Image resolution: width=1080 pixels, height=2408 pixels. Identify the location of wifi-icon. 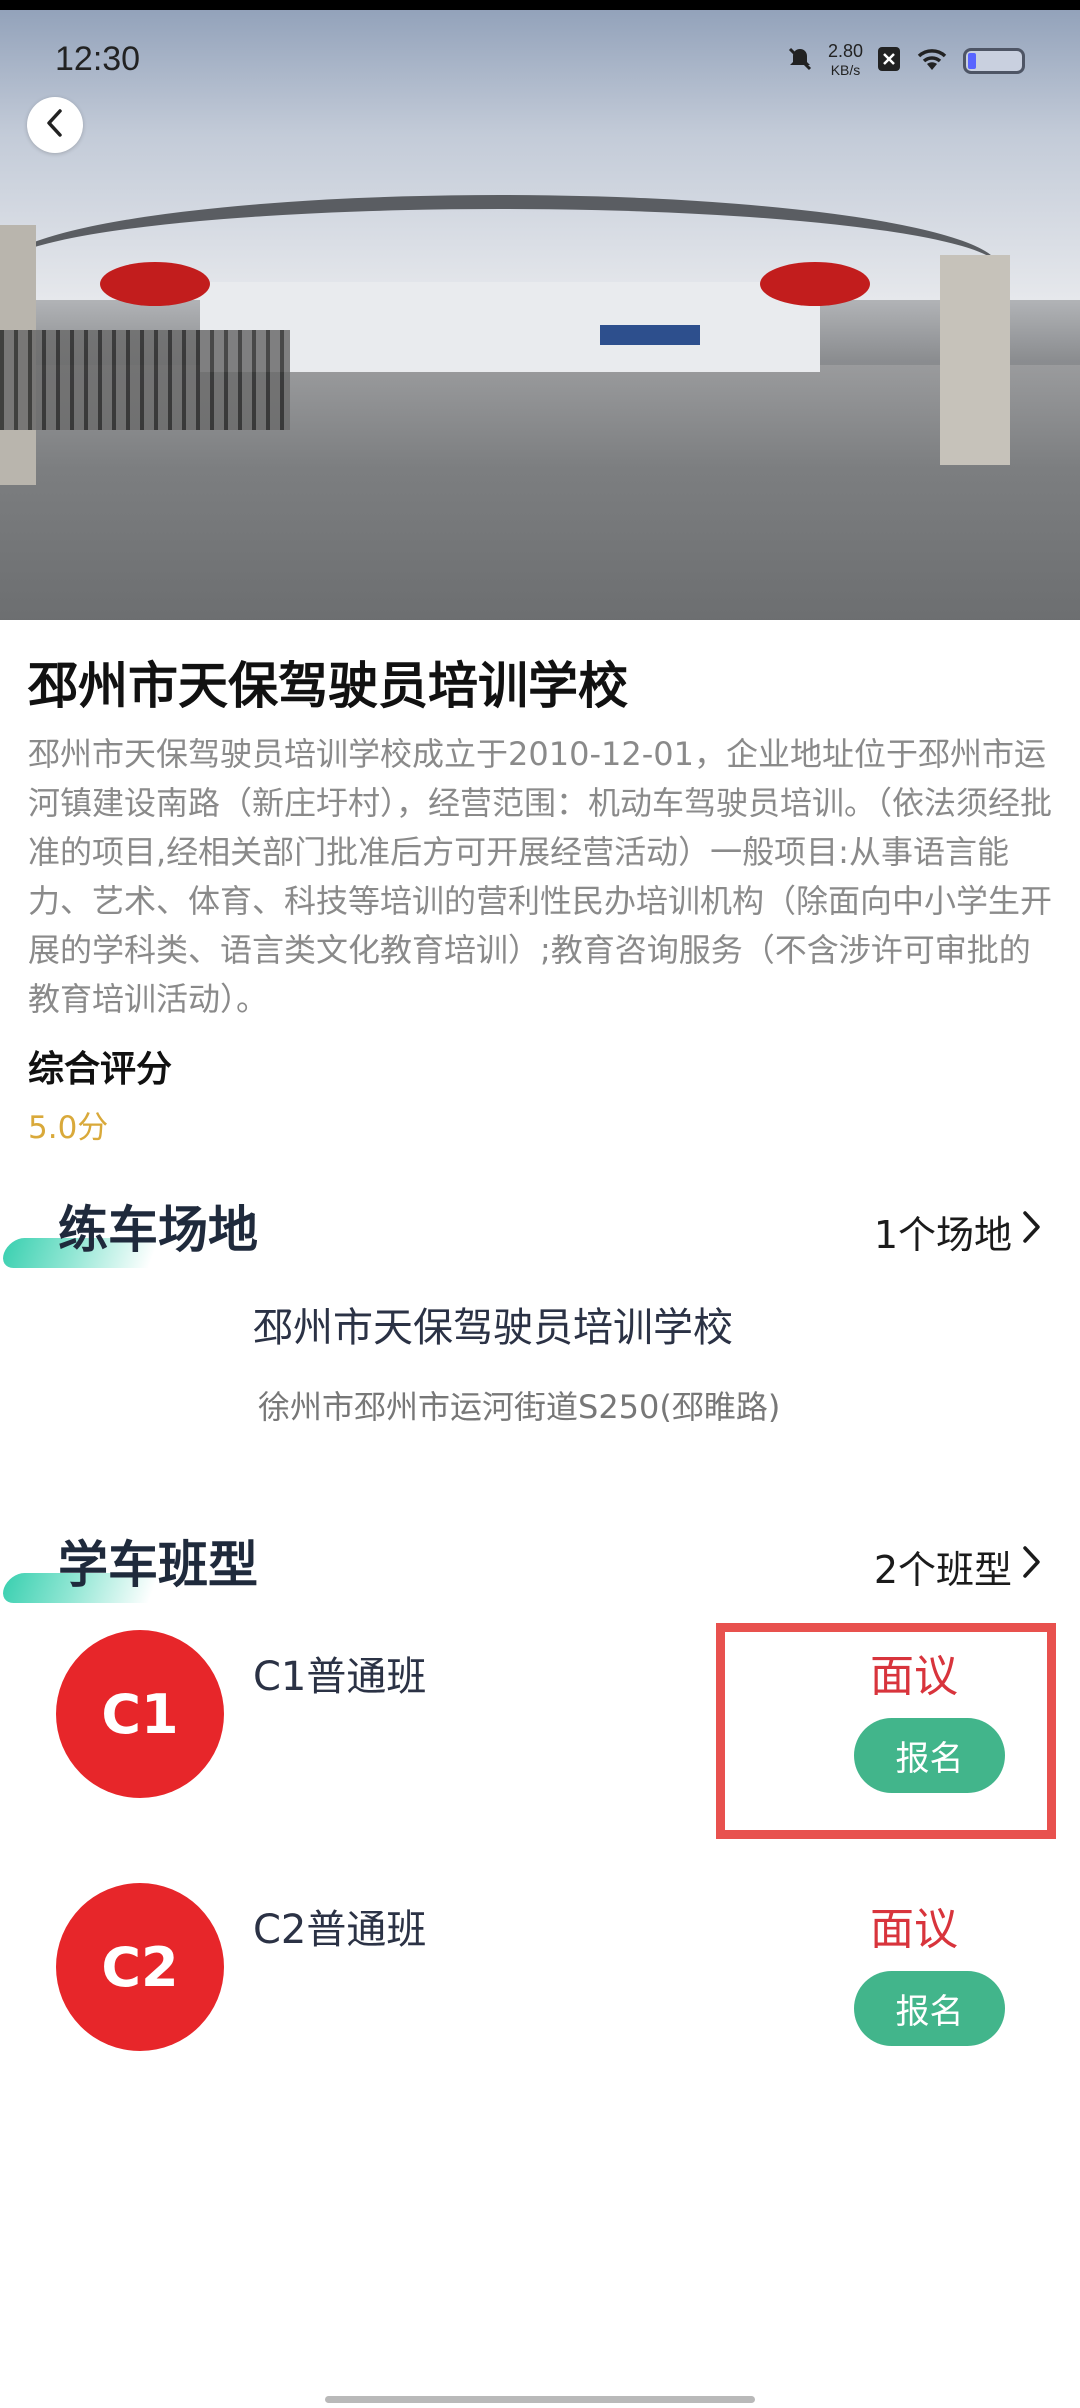
(932, 61).